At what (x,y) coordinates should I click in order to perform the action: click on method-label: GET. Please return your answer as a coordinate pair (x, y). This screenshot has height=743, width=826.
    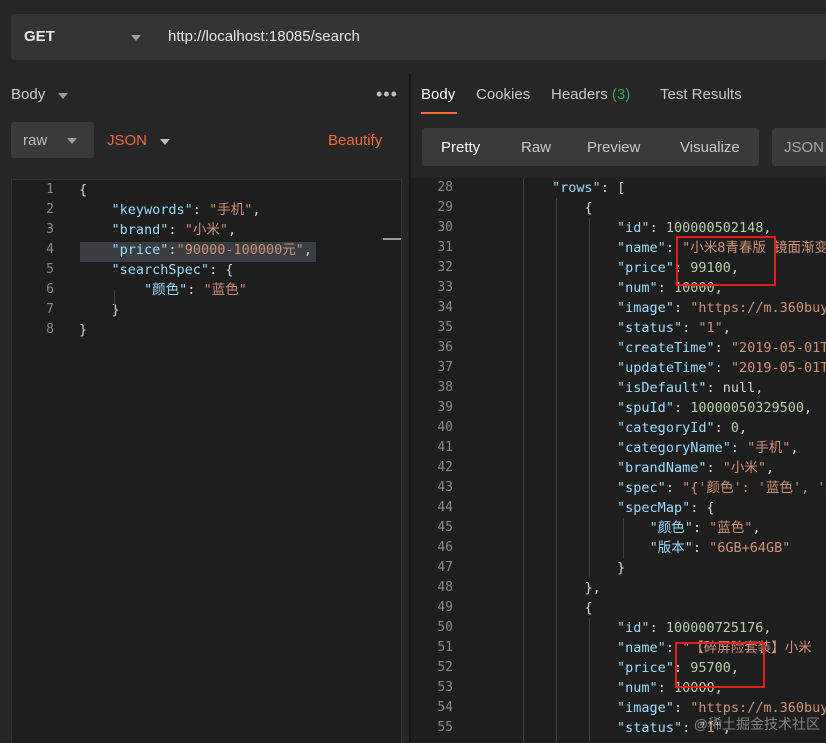
    Looking at the image, I should click on (39, 36).